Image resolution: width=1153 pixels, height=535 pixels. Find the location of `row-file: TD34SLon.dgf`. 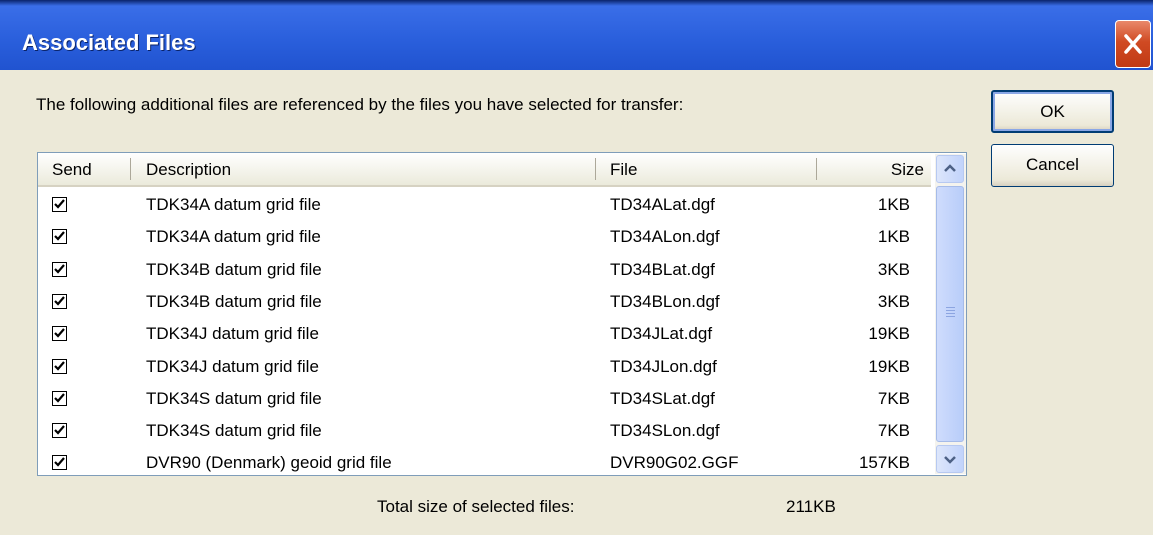

row-file: TD34SLon.dgf is located at coordinates (665, 431).